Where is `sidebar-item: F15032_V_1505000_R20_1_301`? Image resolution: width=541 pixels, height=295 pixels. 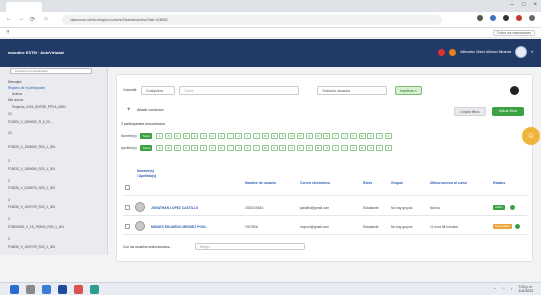
sidebar-item: F15032_V_1505000_R20_1_301 is located at coordinates (31, 169).